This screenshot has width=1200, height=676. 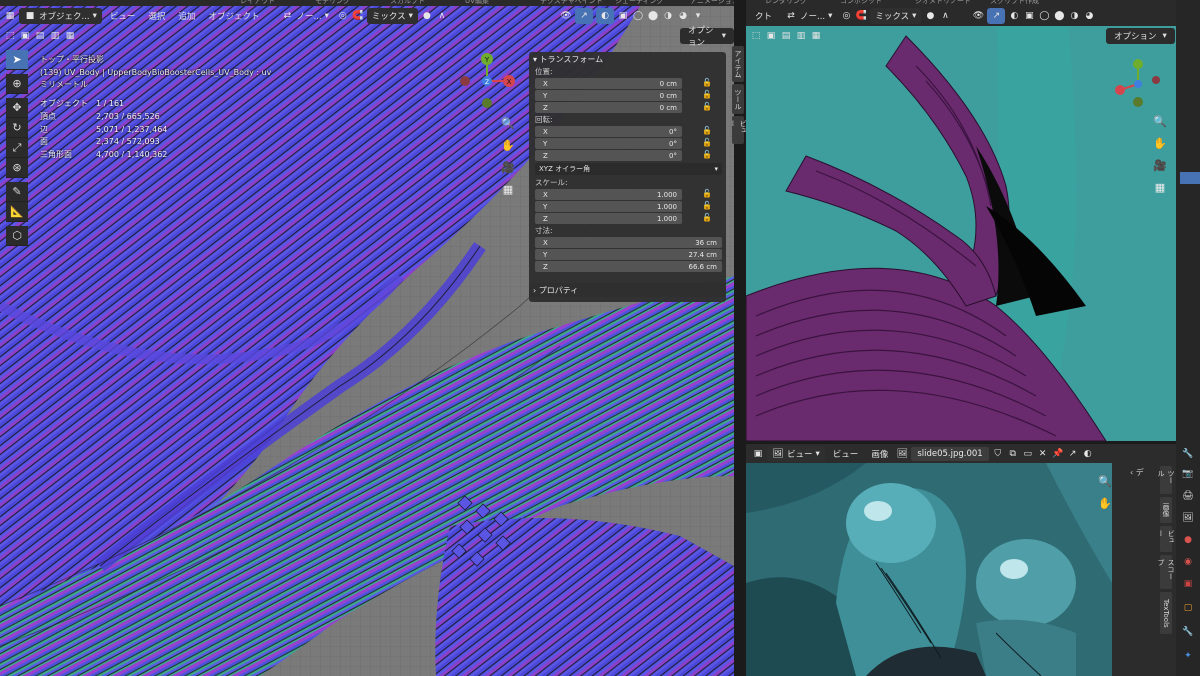 I want to click on mode-select: ■ オブジェク... ▾, so click(x=60, y=16).